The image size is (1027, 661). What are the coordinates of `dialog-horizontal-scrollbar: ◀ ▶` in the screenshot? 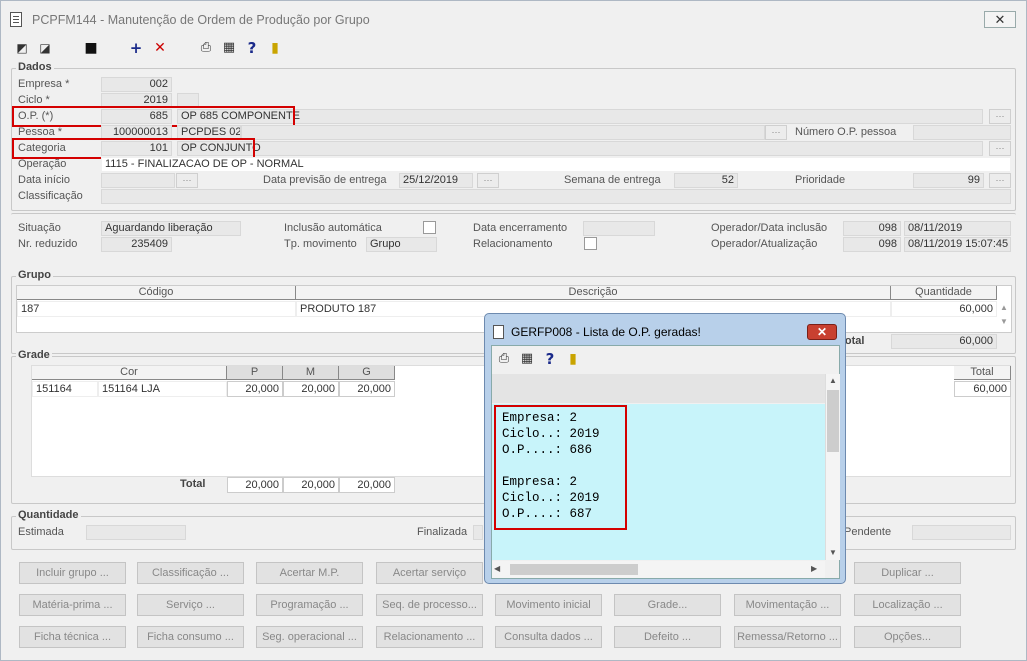 It's located at (658, 569).